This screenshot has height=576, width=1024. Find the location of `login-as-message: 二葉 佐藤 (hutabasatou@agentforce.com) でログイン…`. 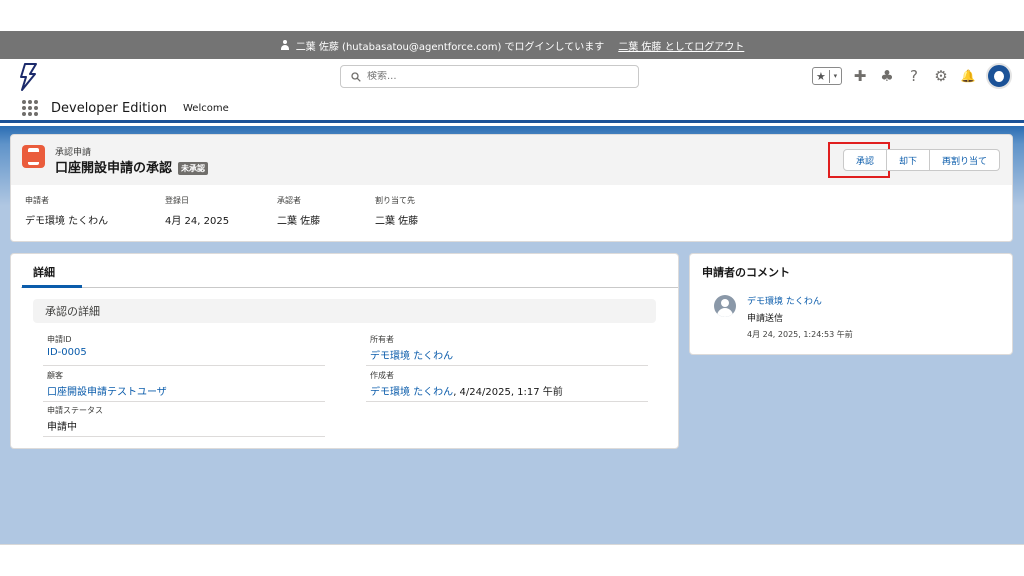

login-as-message: 二葉 佐藤 (hutabasatou@agentforce.com) でログイン… is located at coordinates (450, 47).